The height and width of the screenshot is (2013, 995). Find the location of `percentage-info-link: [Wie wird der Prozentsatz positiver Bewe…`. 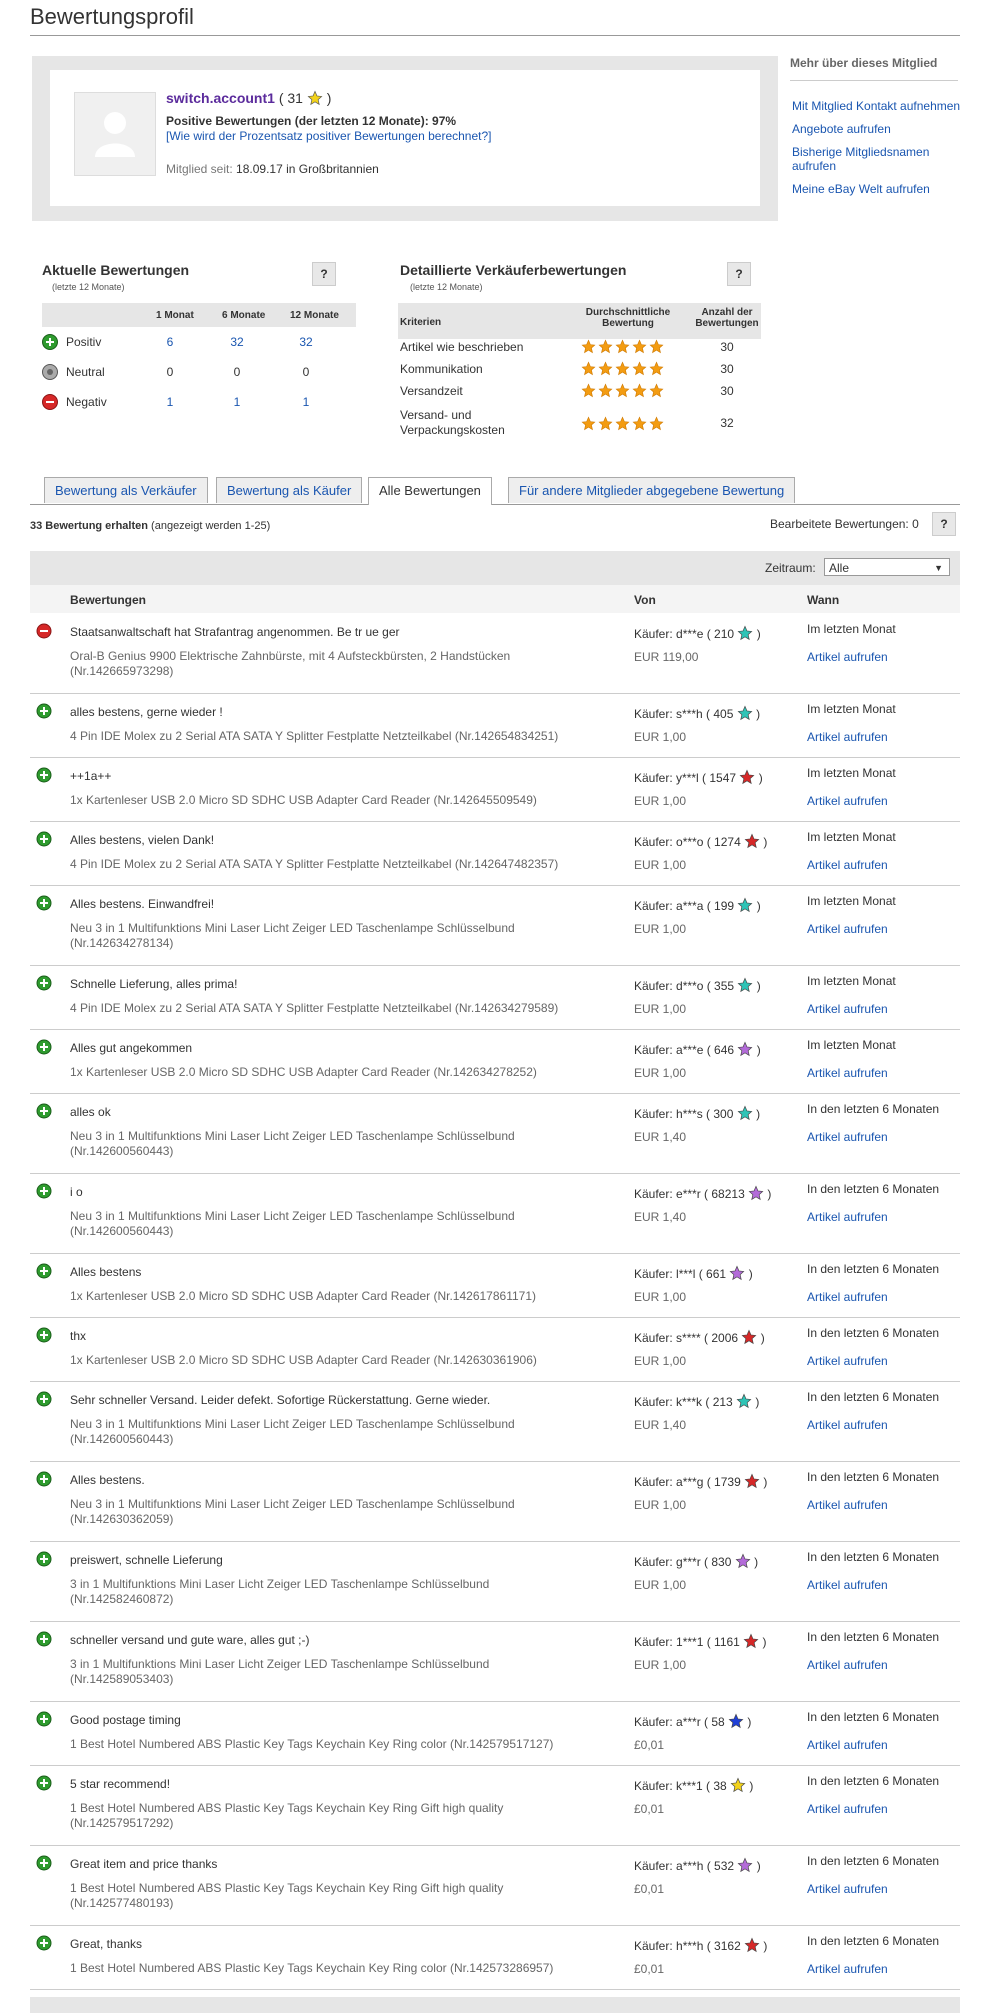

percentage-info-link: [Wie wird der Prozentsatz positiver Bewe… is located at coordinates (329, 136).